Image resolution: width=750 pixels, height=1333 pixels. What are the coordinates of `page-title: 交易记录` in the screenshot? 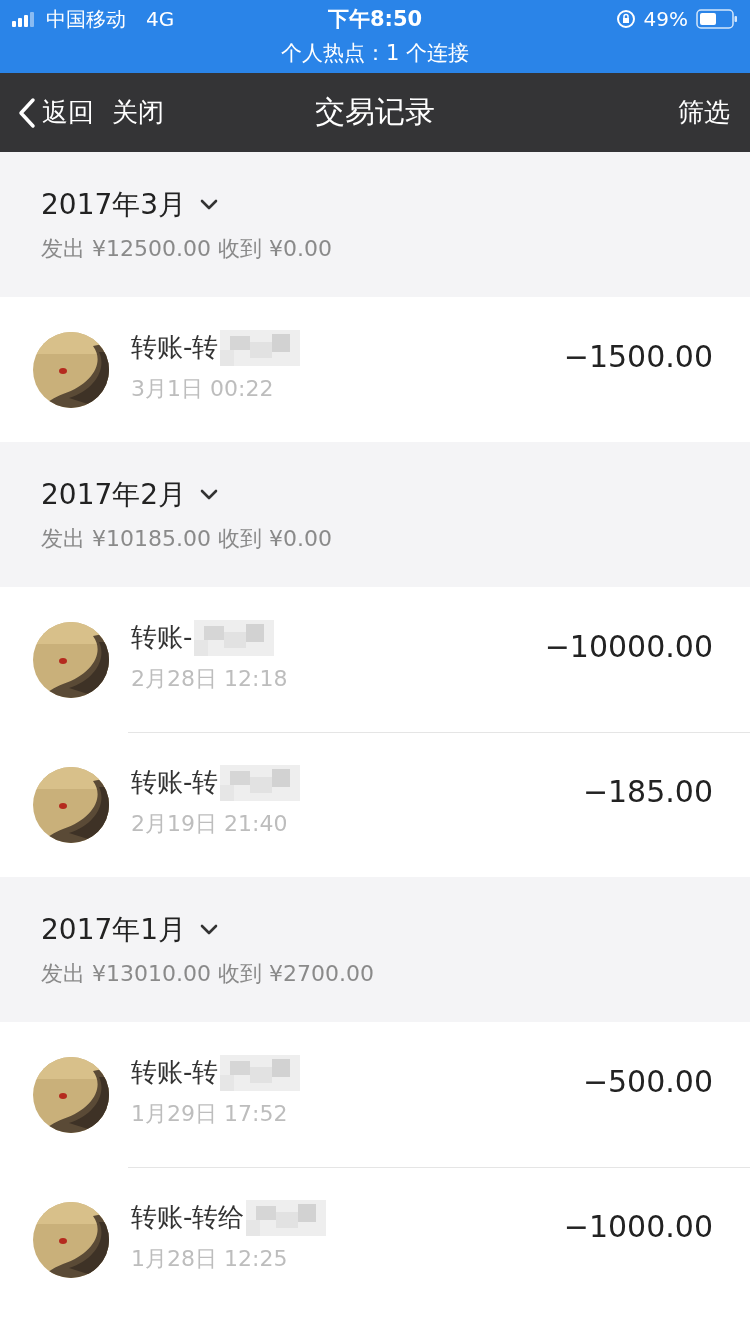 It's located at (375, 112).